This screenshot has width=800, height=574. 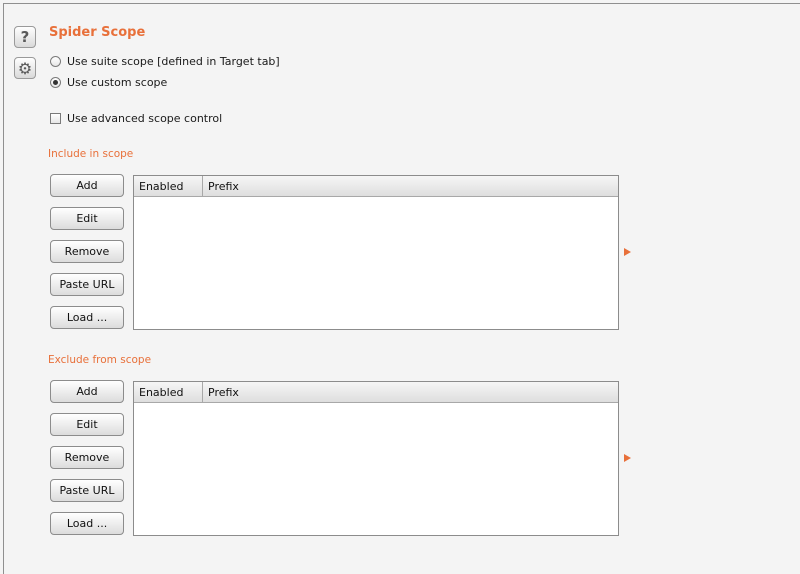 What do you see at coordinates (87, 424) in the screenshot?
I see `exclude-edit-button: Edit` at bounding box center [87, 424].